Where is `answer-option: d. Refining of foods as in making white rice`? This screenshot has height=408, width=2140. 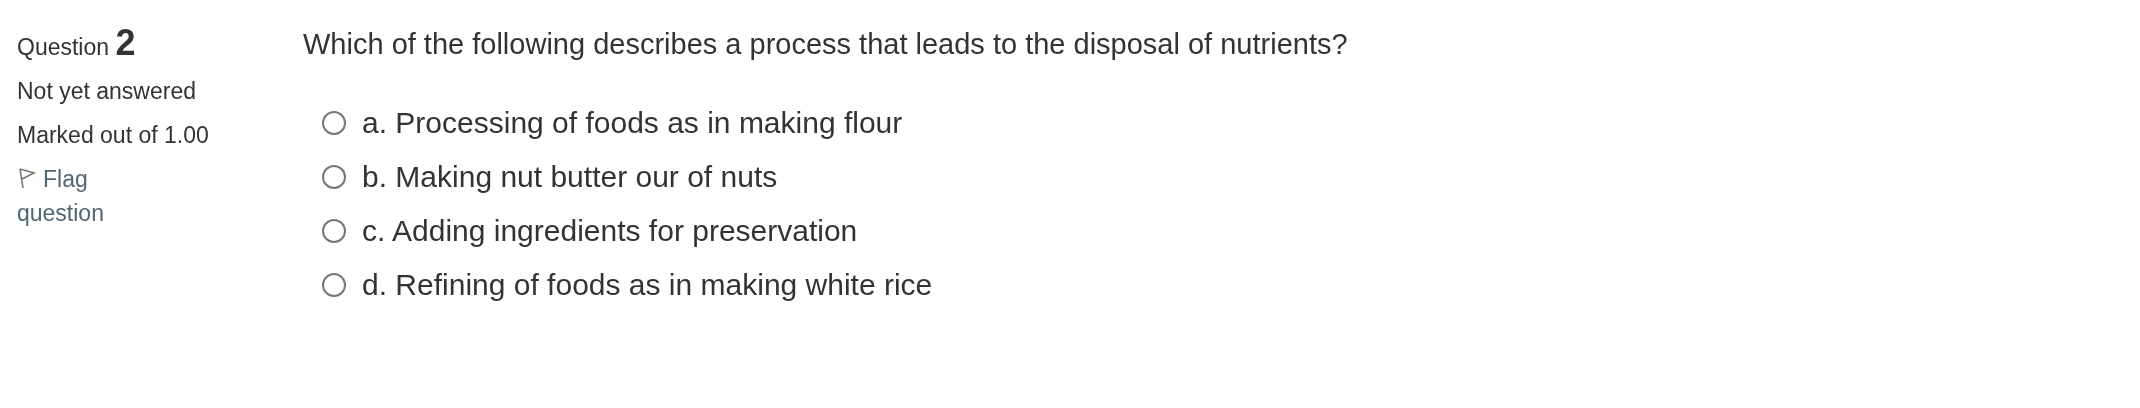 answer-option: d. Refining of foods as in making white rice is located at coordinates (647, 285).